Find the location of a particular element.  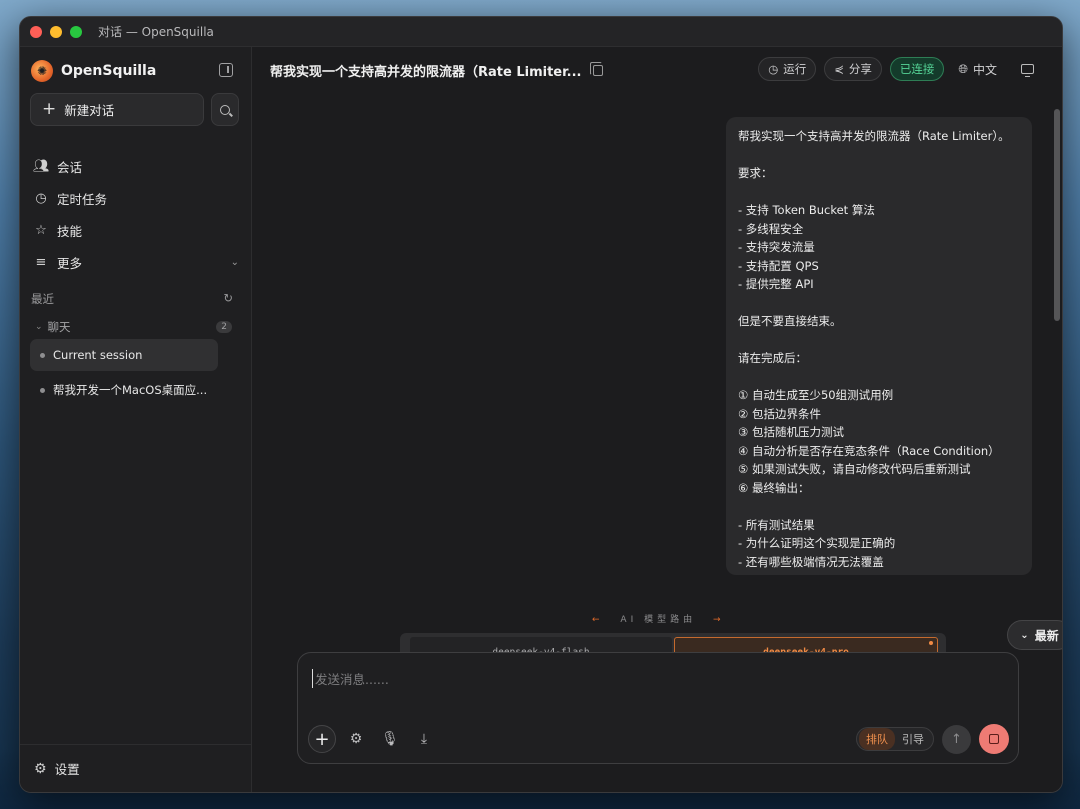

sidebar-item-more: ≡ 更多 ⌄ is located at coordinates (136, 262).